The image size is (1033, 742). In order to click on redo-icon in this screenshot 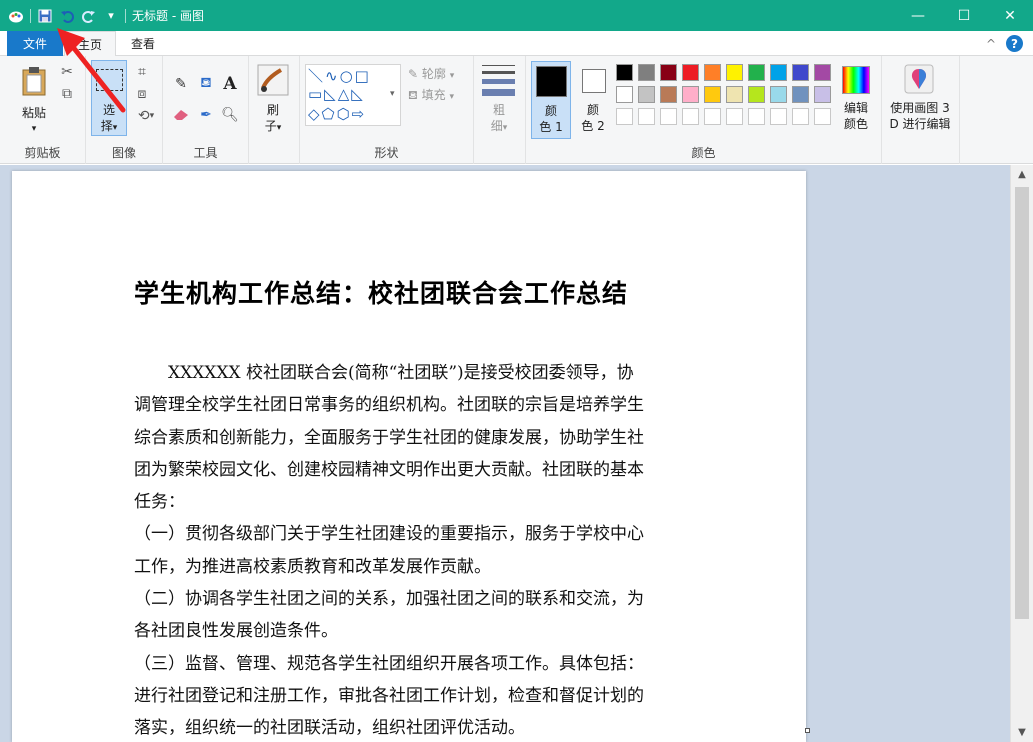, I will do `click(89, 16)`.